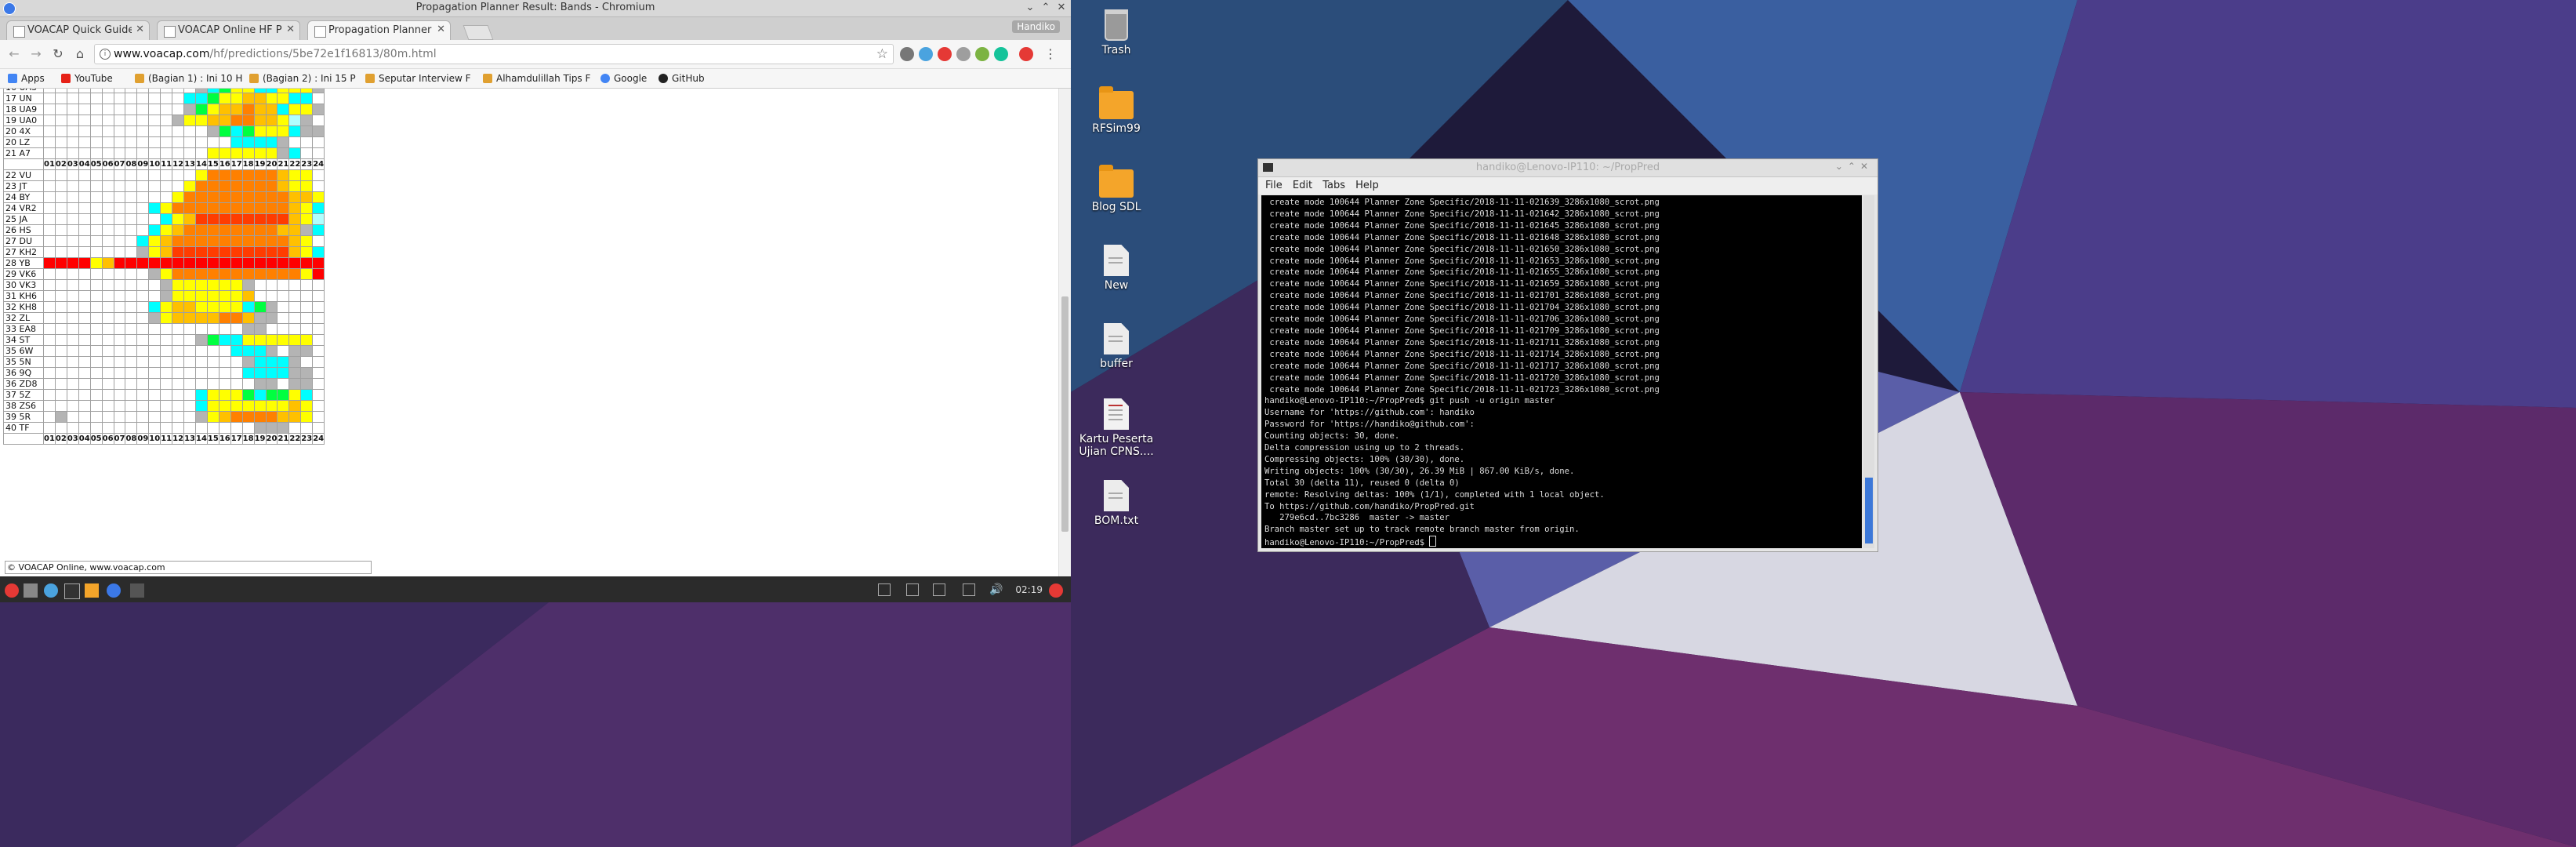 The height and width of the screenshot is (847, 2576). I want to click on terminal-scrollbar, so click(1869, 371).